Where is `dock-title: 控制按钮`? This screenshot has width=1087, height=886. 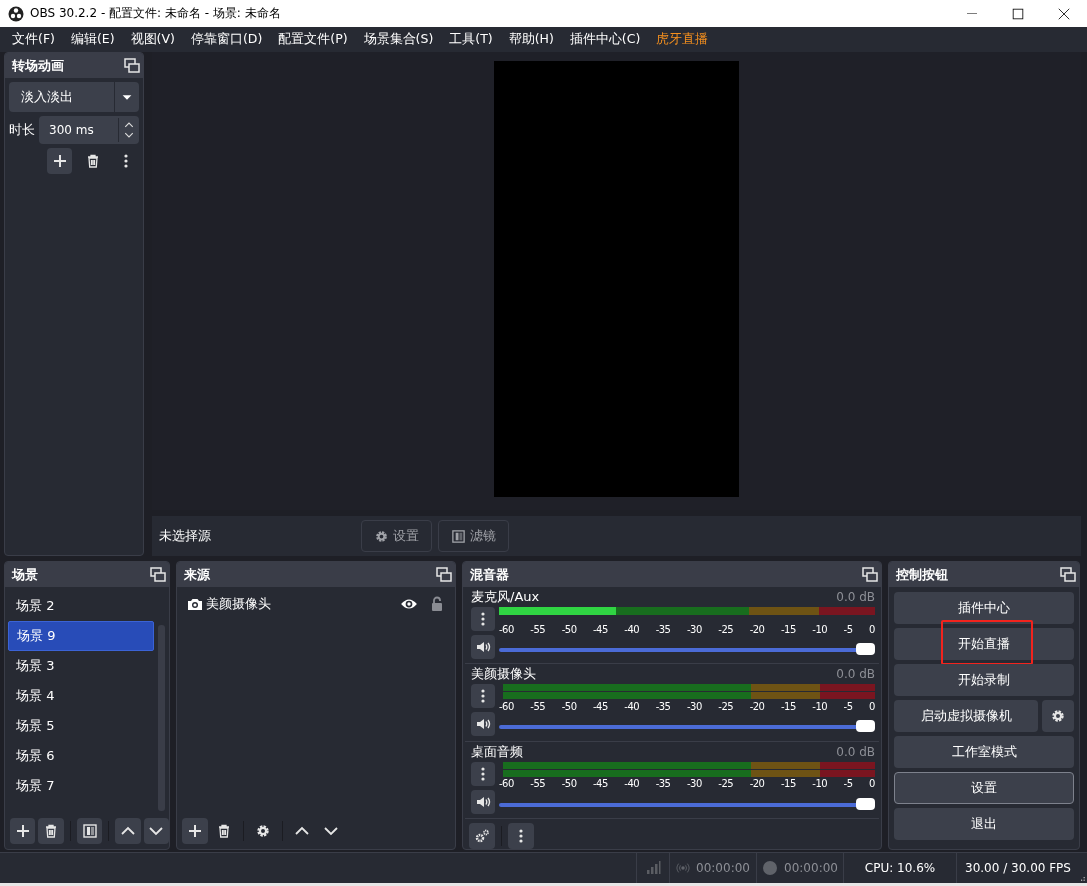
dock-title: 控制按钮 is located at coordinates (922, 574).